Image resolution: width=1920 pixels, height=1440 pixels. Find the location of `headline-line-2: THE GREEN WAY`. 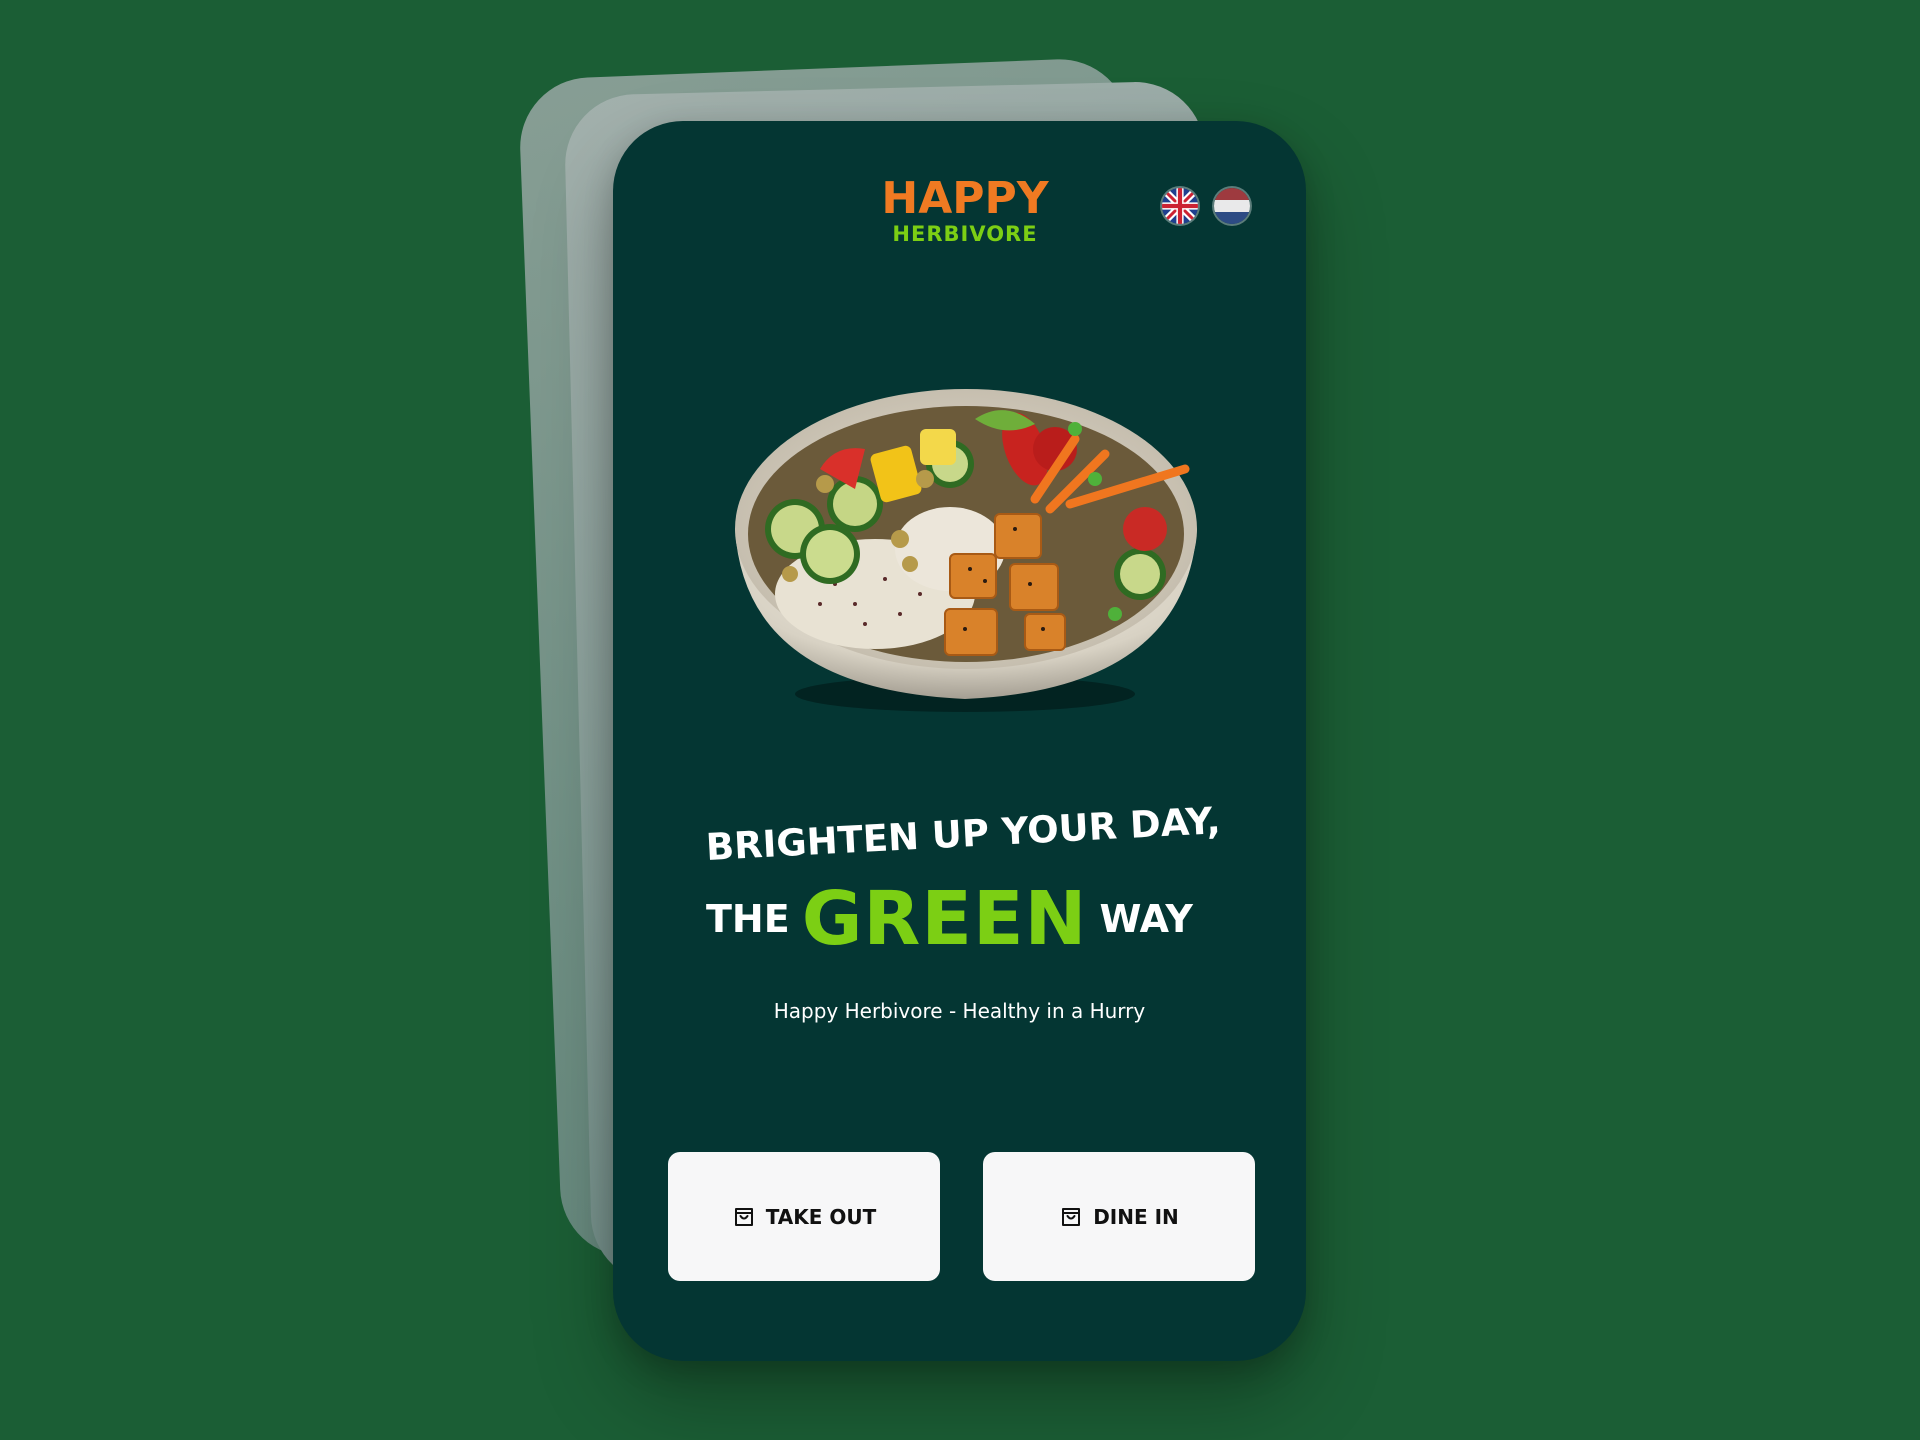

headline-line-2: THE GREEN WAY is located at coordinates (976, 919).